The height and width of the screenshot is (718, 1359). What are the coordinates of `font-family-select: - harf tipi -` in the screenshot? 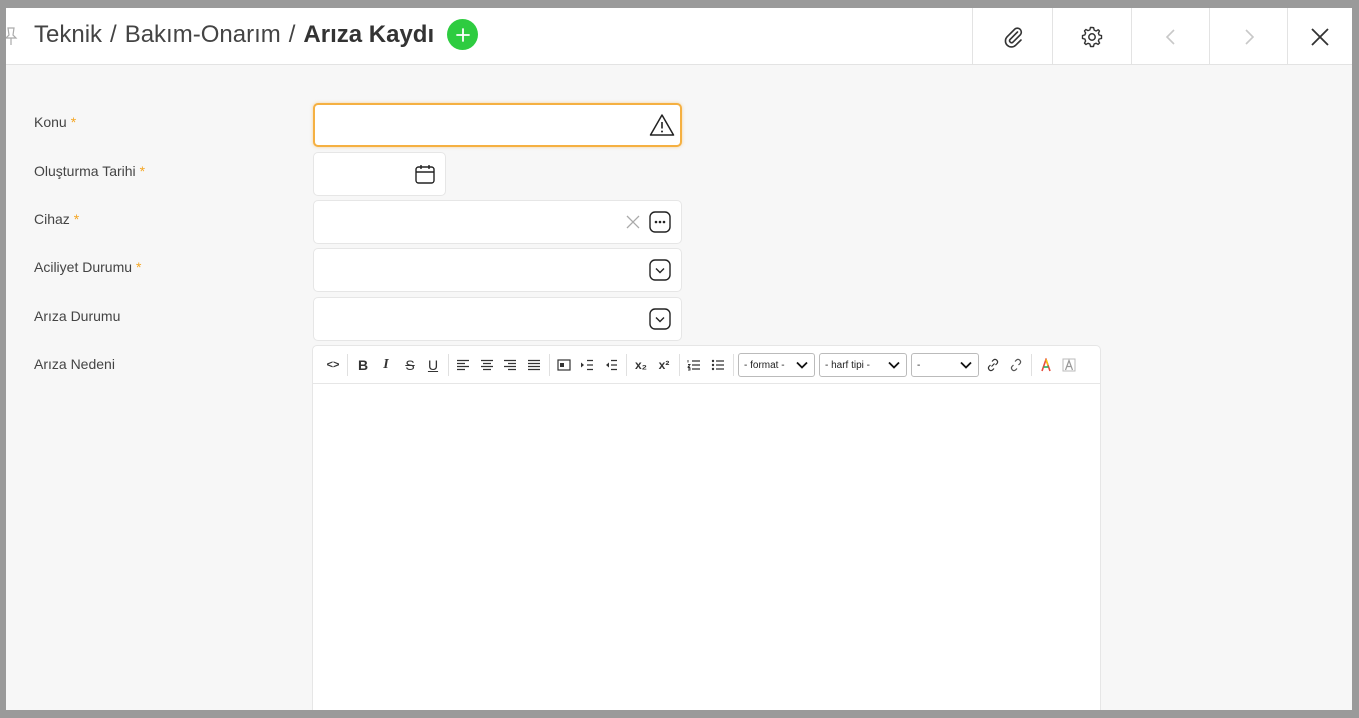 It's located at (863, 365).